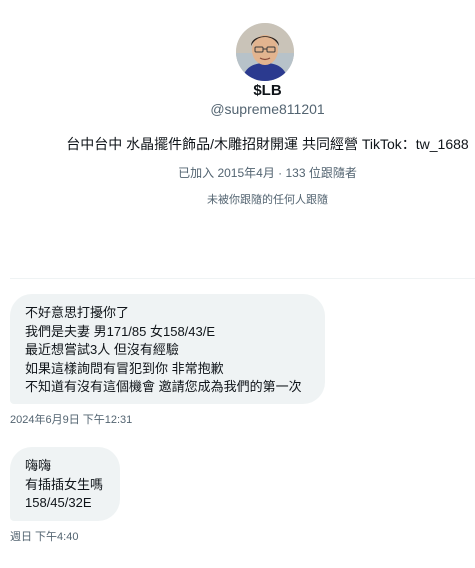 Image resolution: width=475 pixels, height=568 pixels. What do you see at coordinates (242, 278) in the screenshot?
I see `divider` at bounding box center [242, 278].